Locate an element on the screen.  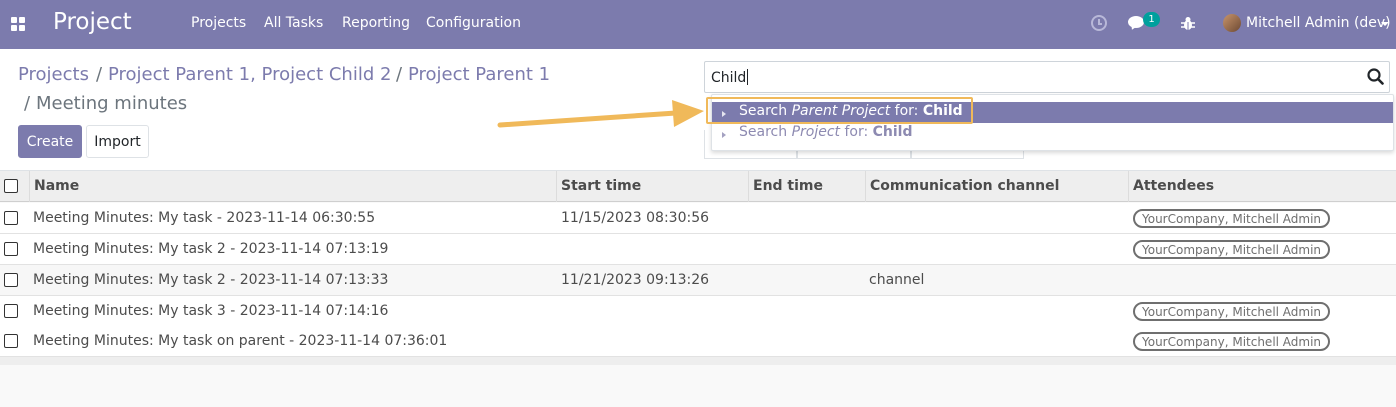
row-start-time: 11/21/2023 09:13:26 is located at coordinates (635, 280).